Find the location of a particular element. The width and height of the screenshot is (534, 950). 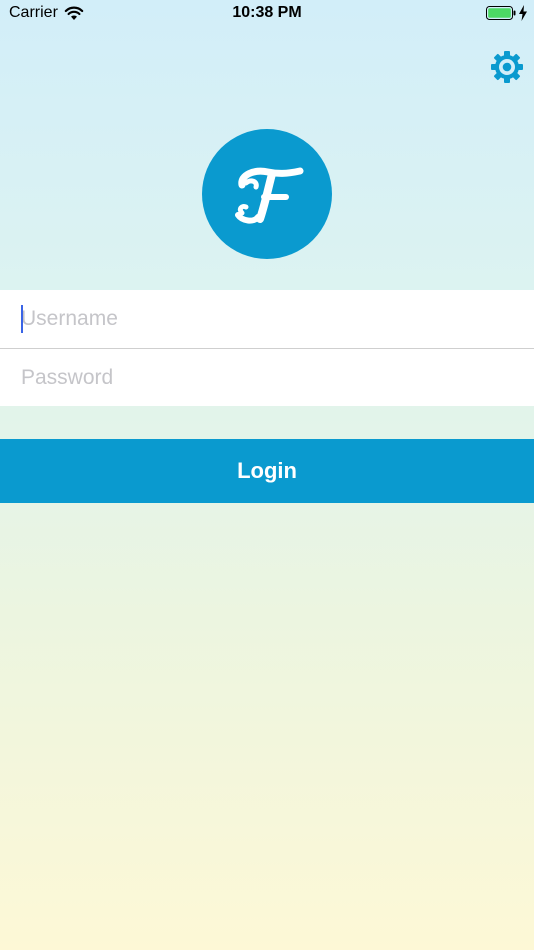

text-caret is located at coordinates (22, 319).